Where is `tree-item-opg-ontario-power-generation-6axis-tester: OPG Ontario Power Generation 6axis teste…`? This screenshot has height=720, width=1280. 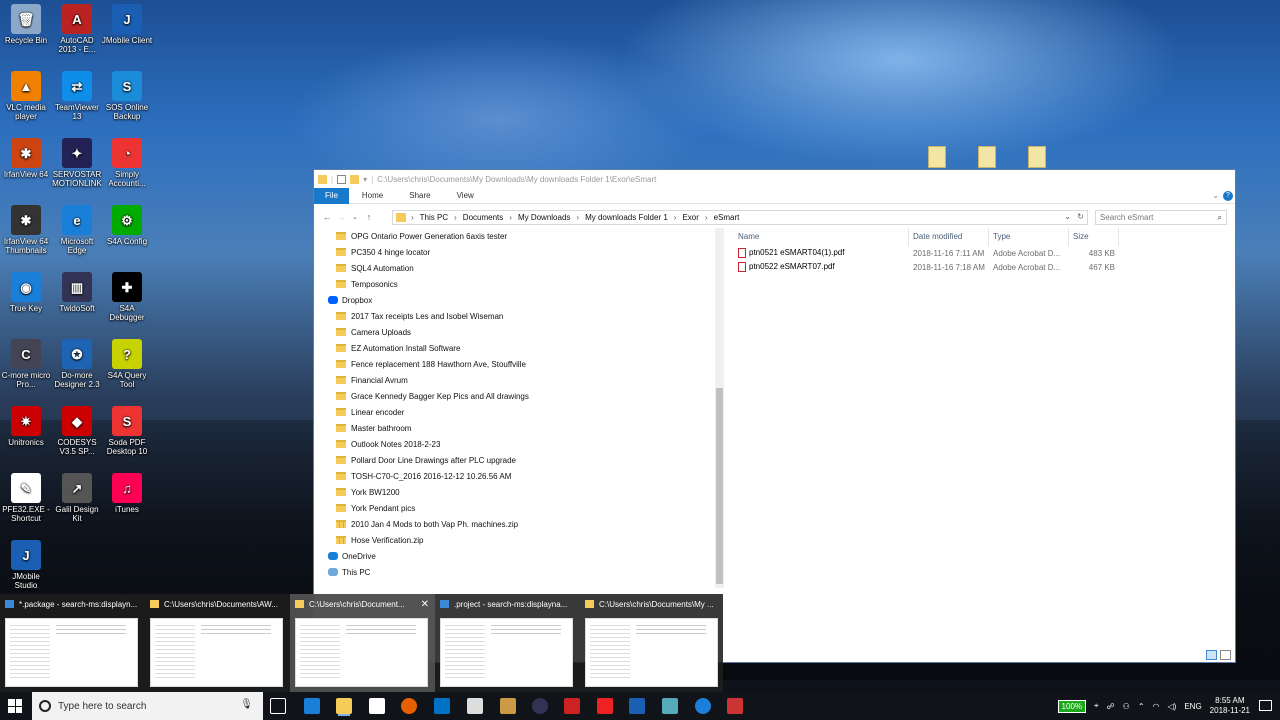 tree-item-opg-ontario-power-generation-6axis-tester: OPG Ontario Power Generation 6axis teste… is located at coordinates (520, 236).